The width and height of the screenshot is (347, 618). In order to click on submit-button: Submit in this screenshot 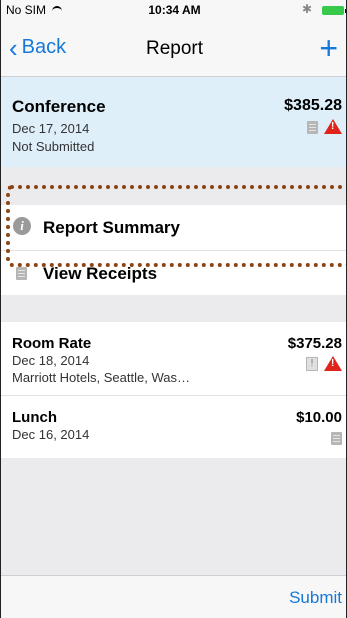, I will do `click(315, 598)`.